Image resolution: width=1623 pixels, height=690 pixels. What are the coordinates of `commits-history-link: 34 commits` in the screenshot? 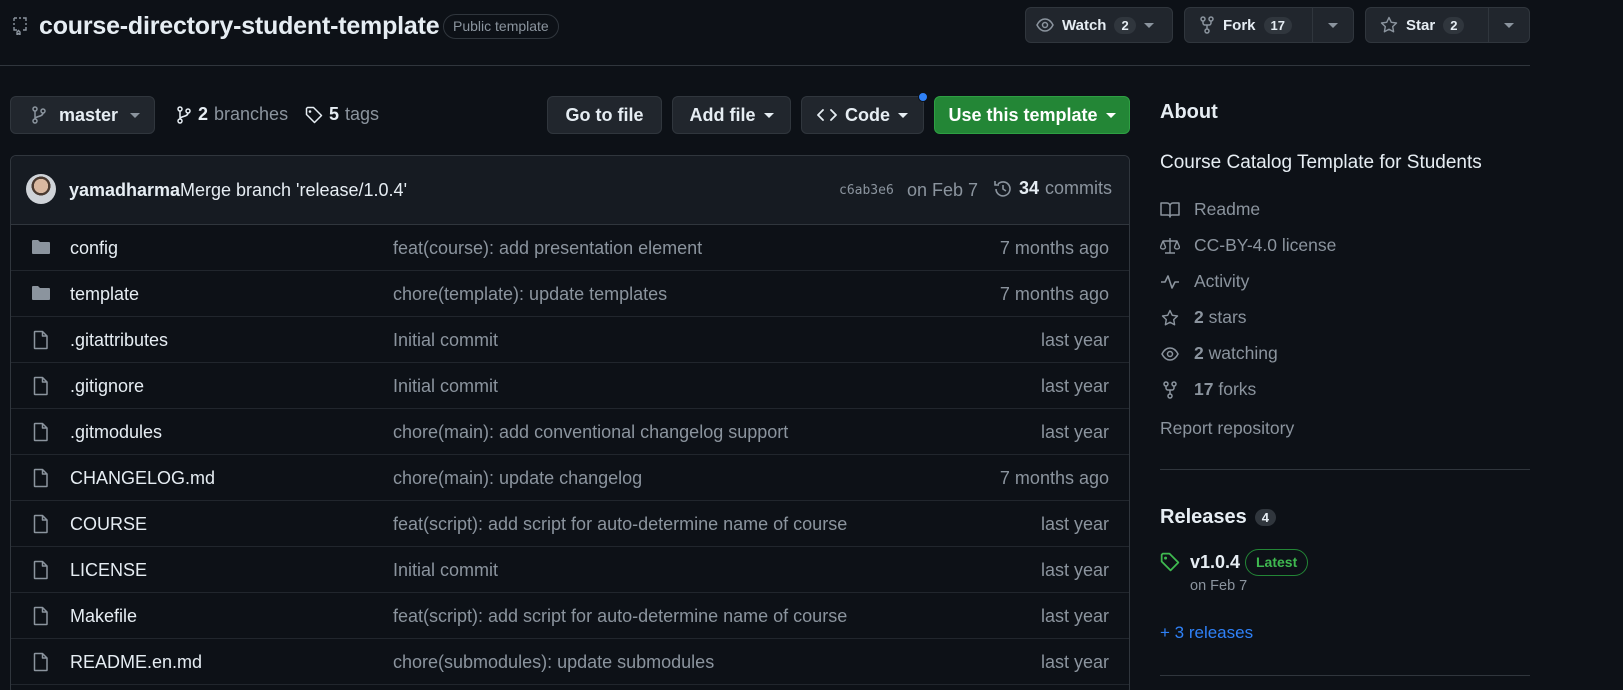 It's located at (1052, 188).